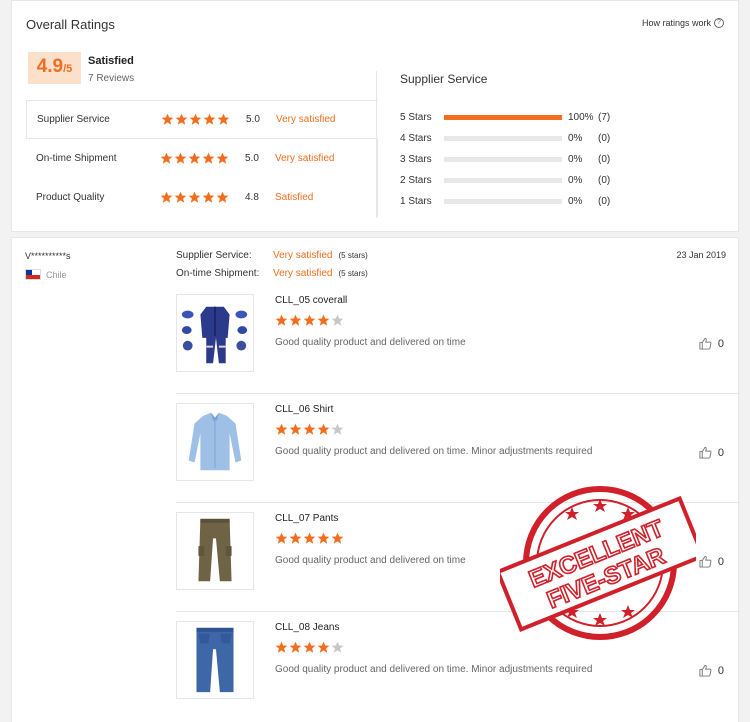 The height and width of the screenshot is (722, 750). Describe the element at coordinates (676, 23) in the screenshot. I see `how-ratings-work-label: How ratings work` at that location.